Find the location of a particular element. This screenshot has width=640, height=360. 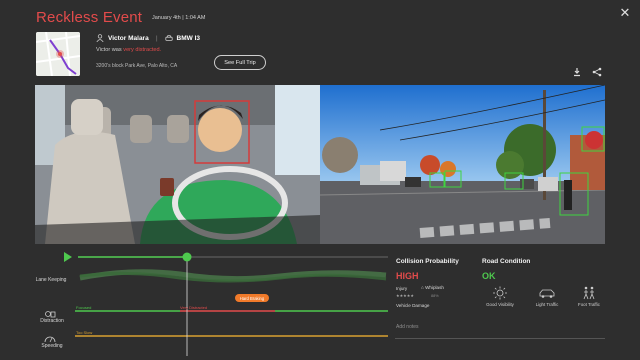

pedestrians-icon is located at coordinates (589, 293).